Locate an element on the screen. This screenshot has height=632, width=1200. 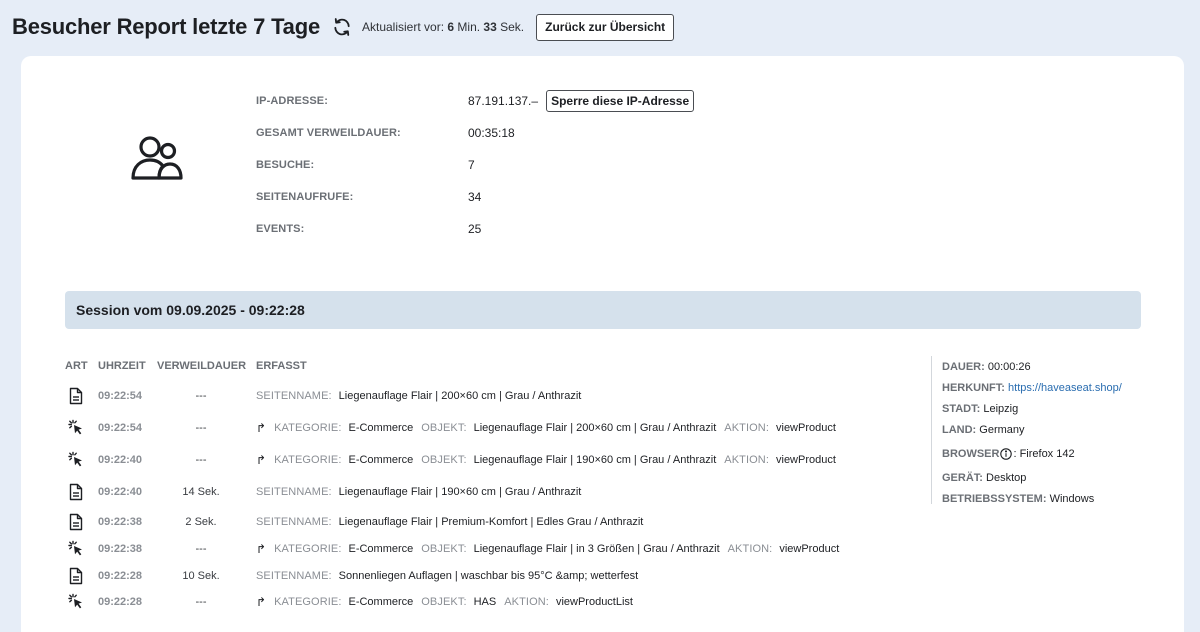
users-icon is located at coordinates (157, 158).